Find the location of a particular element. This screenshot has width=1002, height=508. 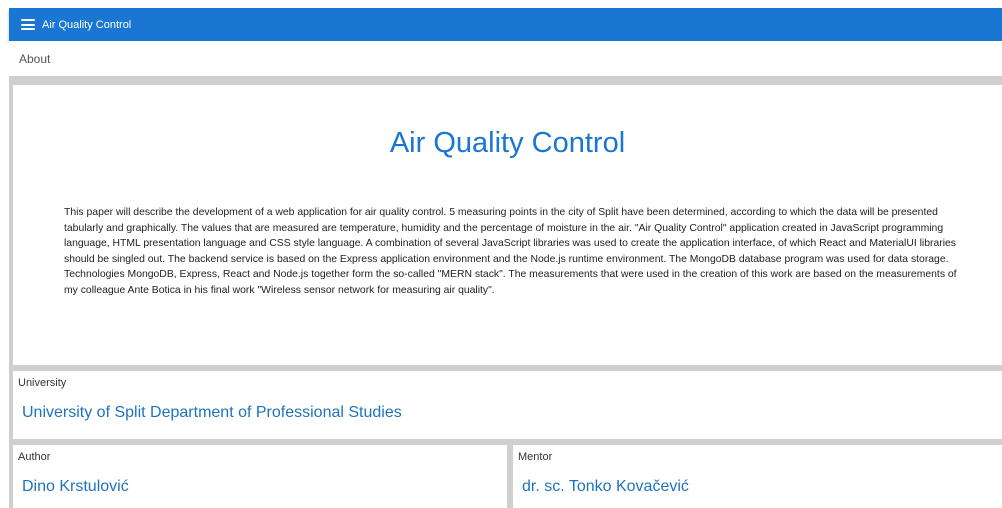

page-title: Air Quality Control is located at coordinates (507, 143).